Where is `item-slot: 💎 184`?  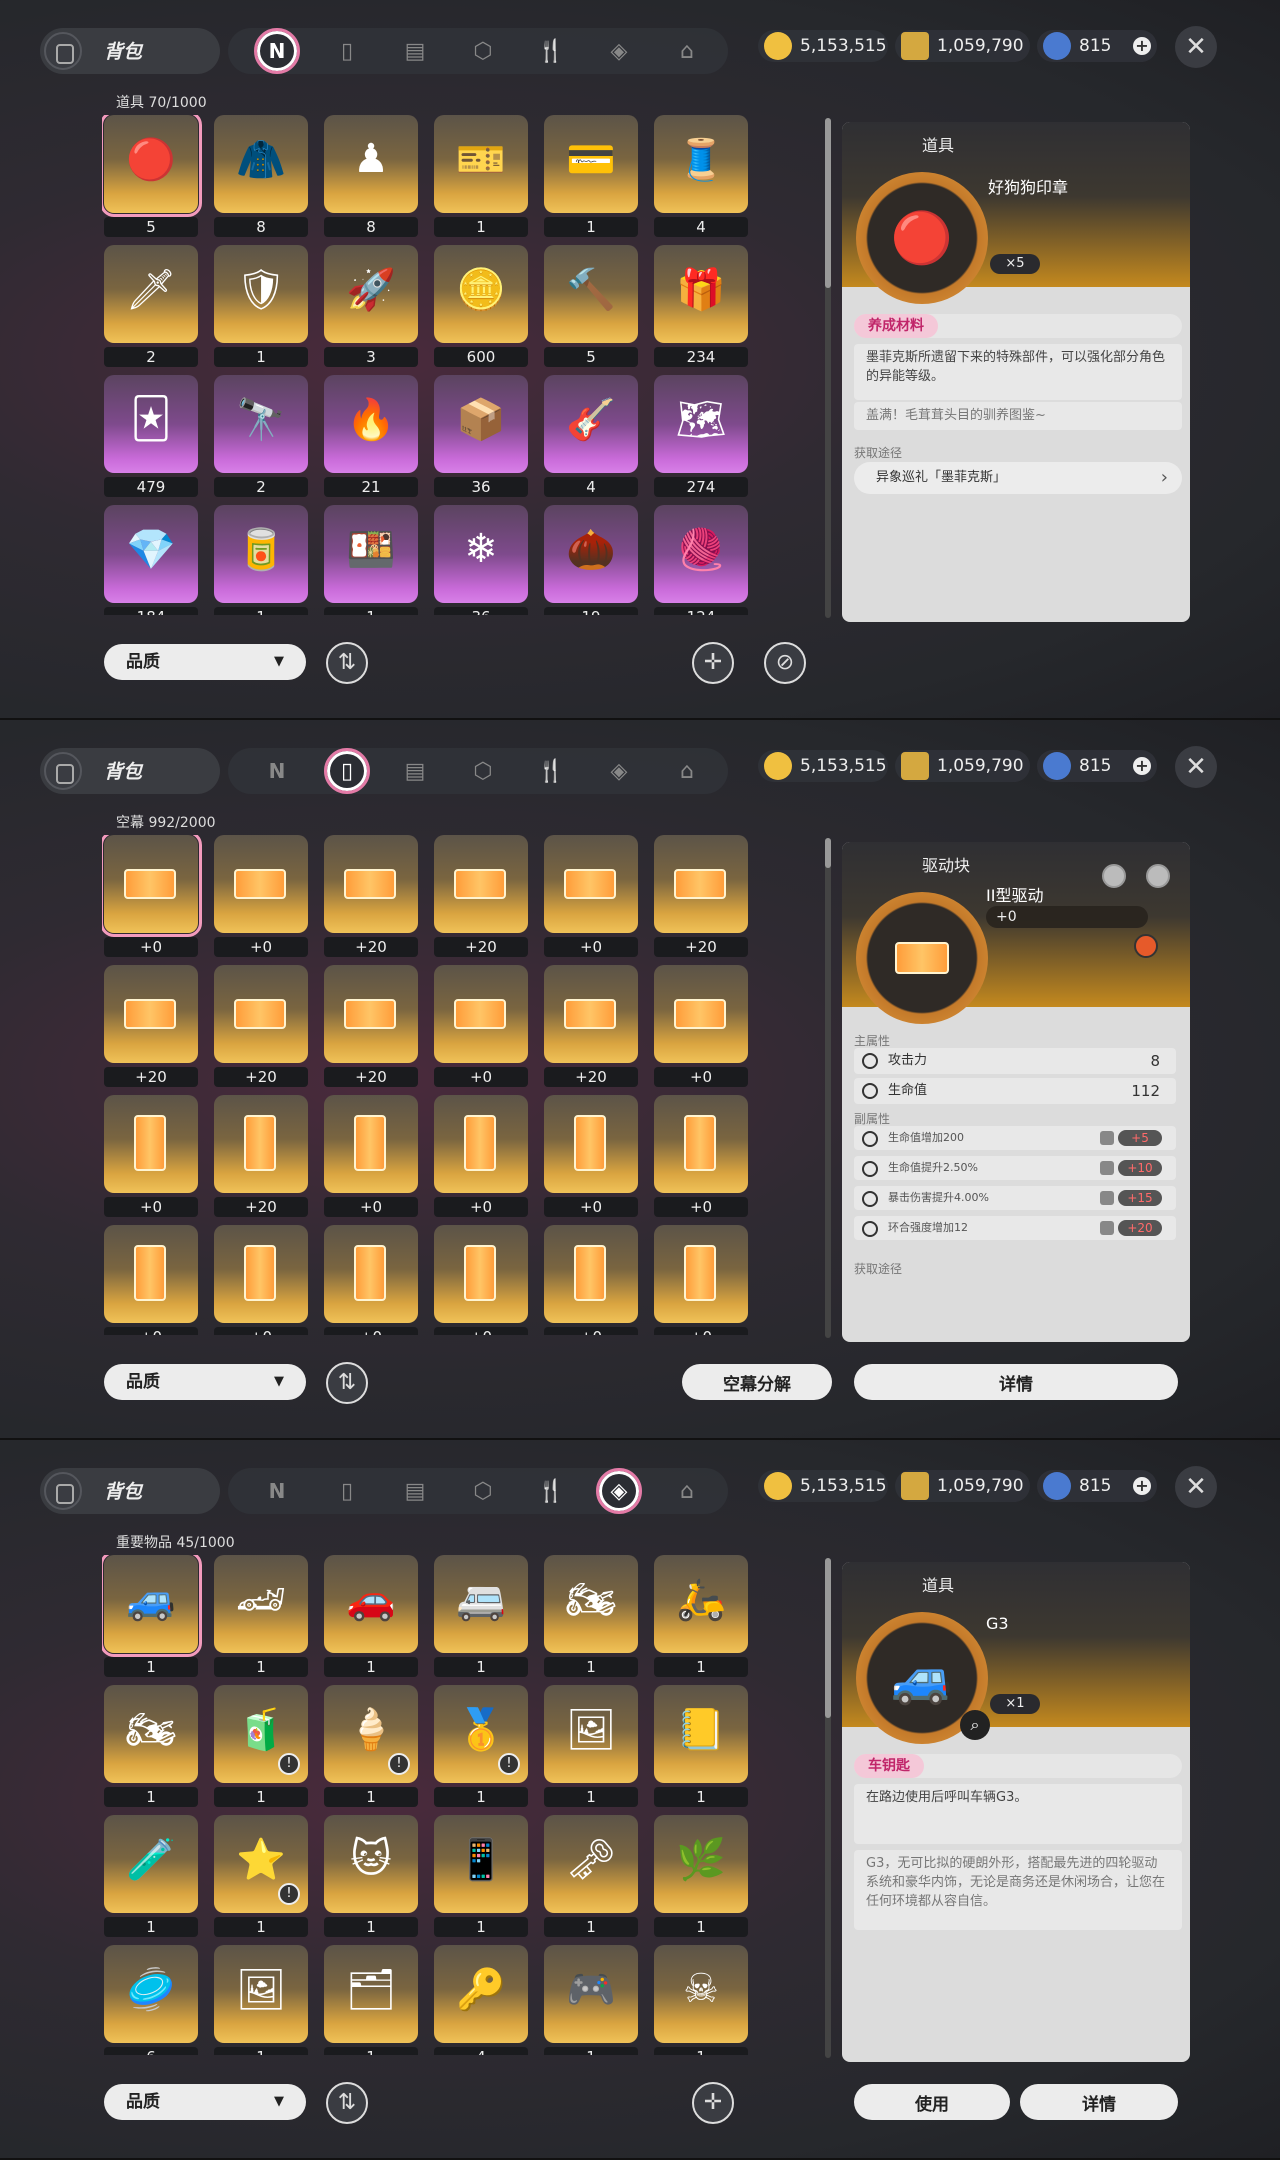
item-slot: 💎 184 is located at coordinates (151, 560).